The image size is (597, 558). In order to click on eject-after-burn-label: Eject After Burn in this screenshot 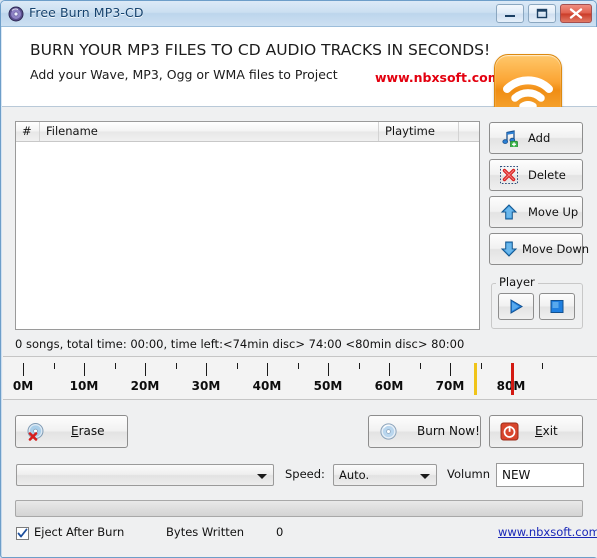, I will do `click(79, 532)`.